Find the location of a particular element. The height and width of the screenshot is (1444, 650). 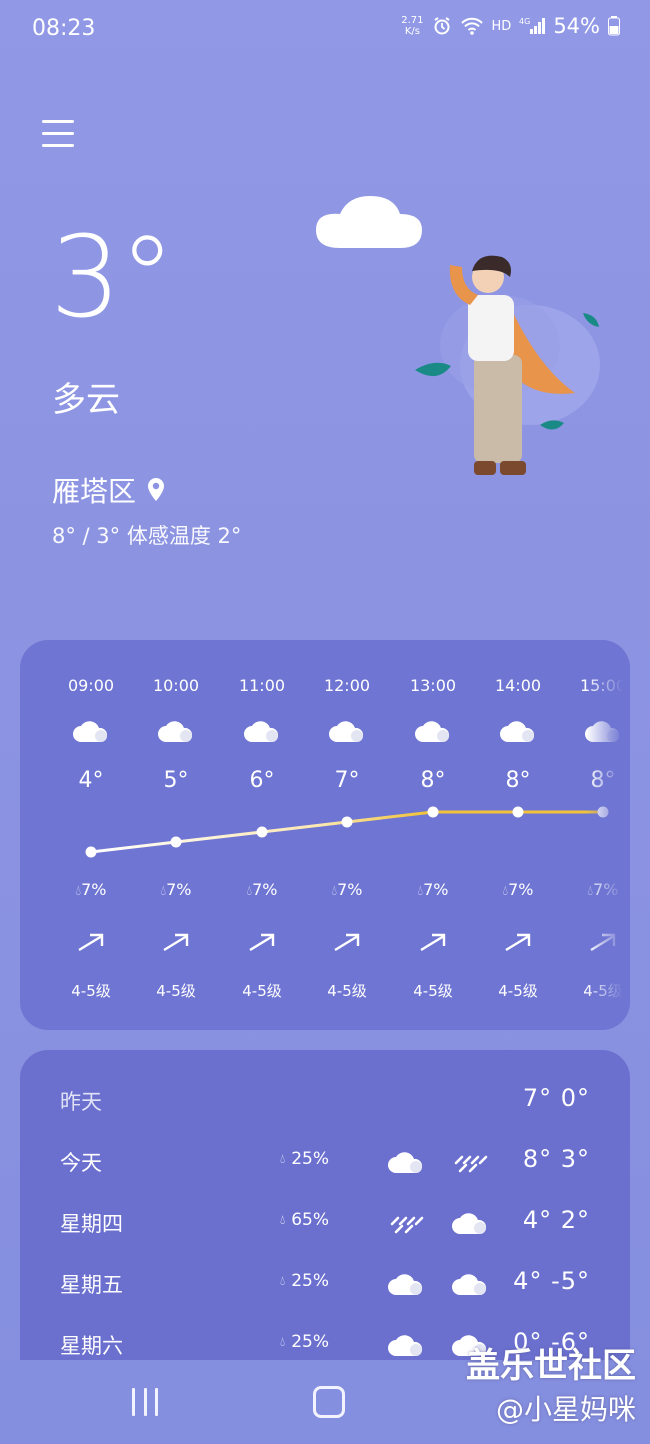

legs is located at coordinates (498, 409).